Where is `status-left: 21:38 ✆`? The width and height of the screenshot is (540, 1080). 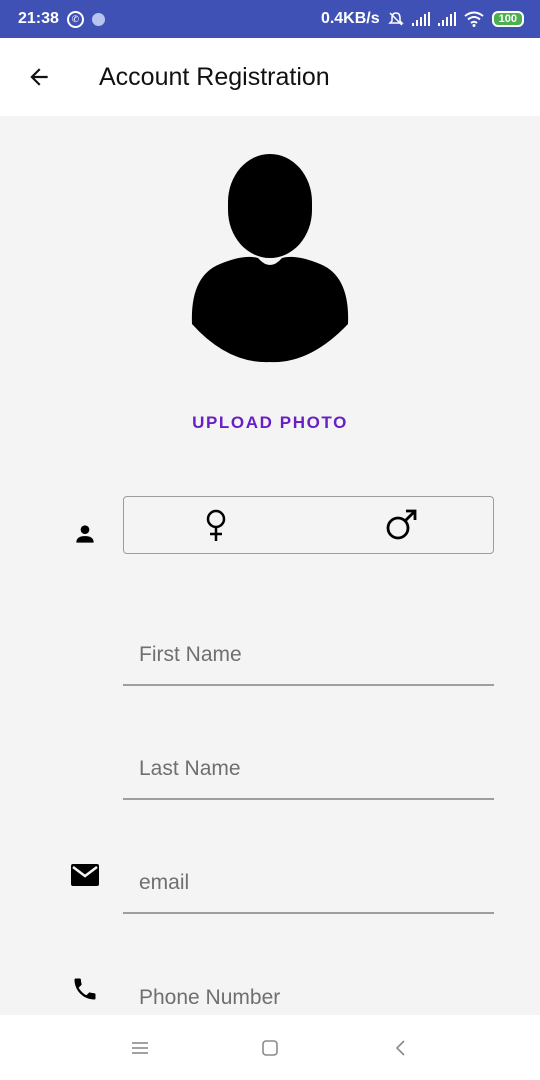 status-left: 21:38 ✆ is located at coordinates (61, 19).